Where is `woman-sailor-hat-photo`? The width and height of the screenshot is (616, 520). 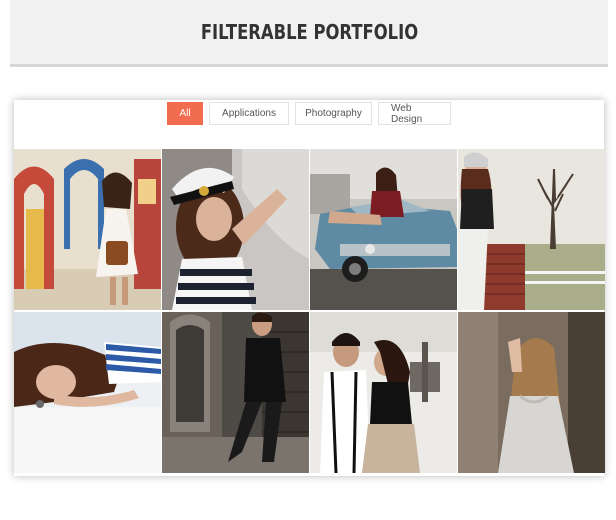
woman-sailor-hat-photo is located at coordinates (235, 229).